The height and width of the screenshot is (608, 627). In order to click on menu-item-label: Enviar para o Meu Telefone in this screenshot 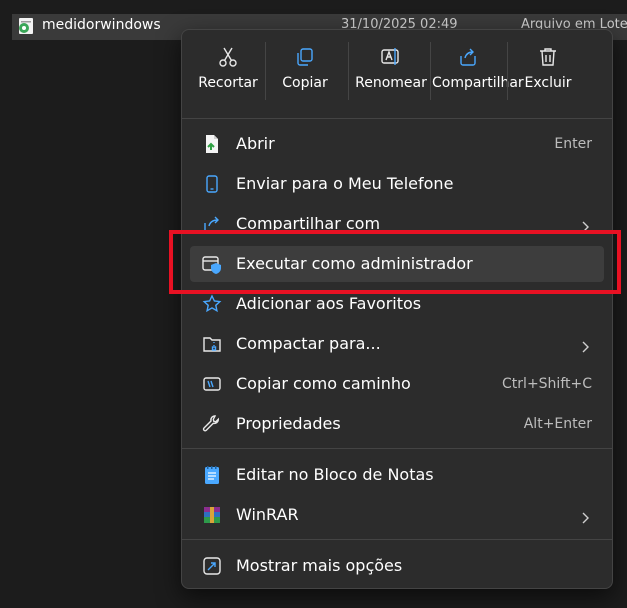, I will do `click(345, 183)`.